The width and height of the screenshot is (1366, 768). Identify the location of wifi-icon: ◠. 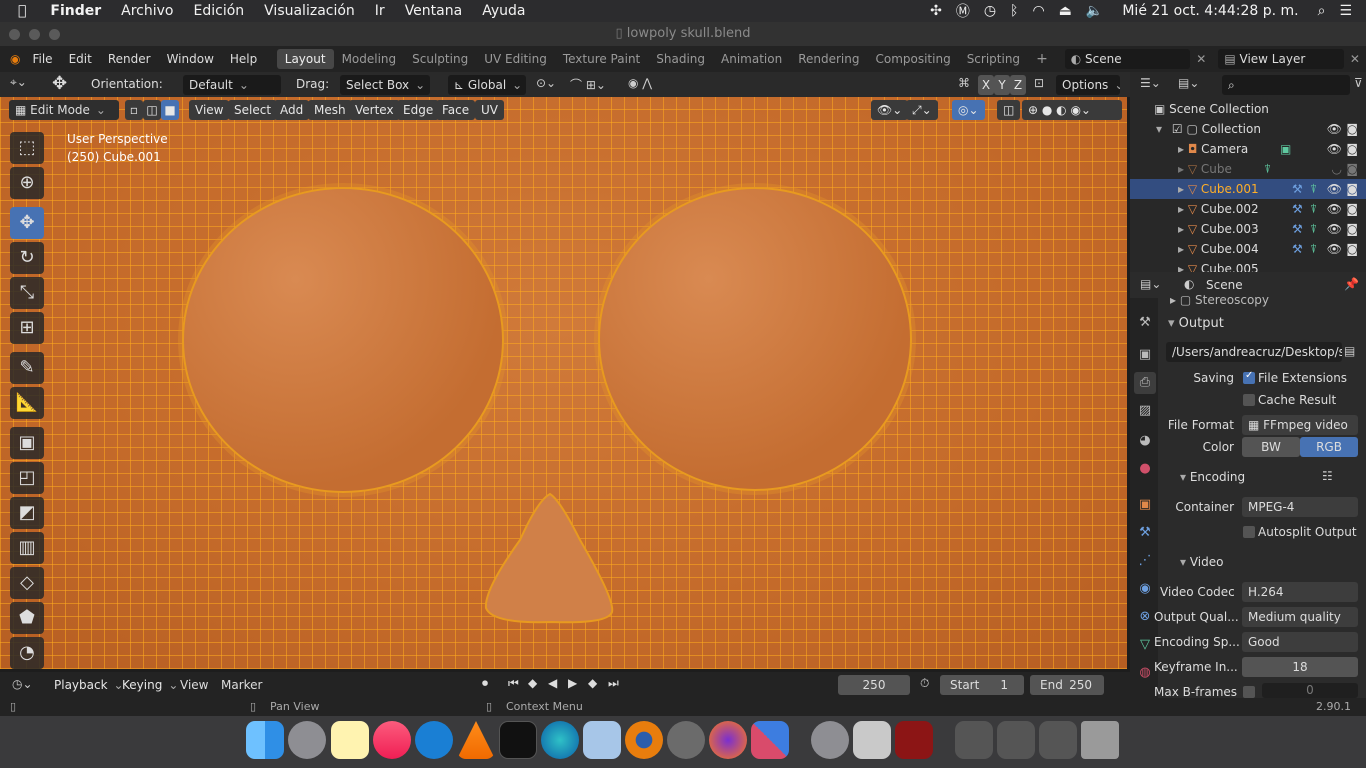
(1038, 11).